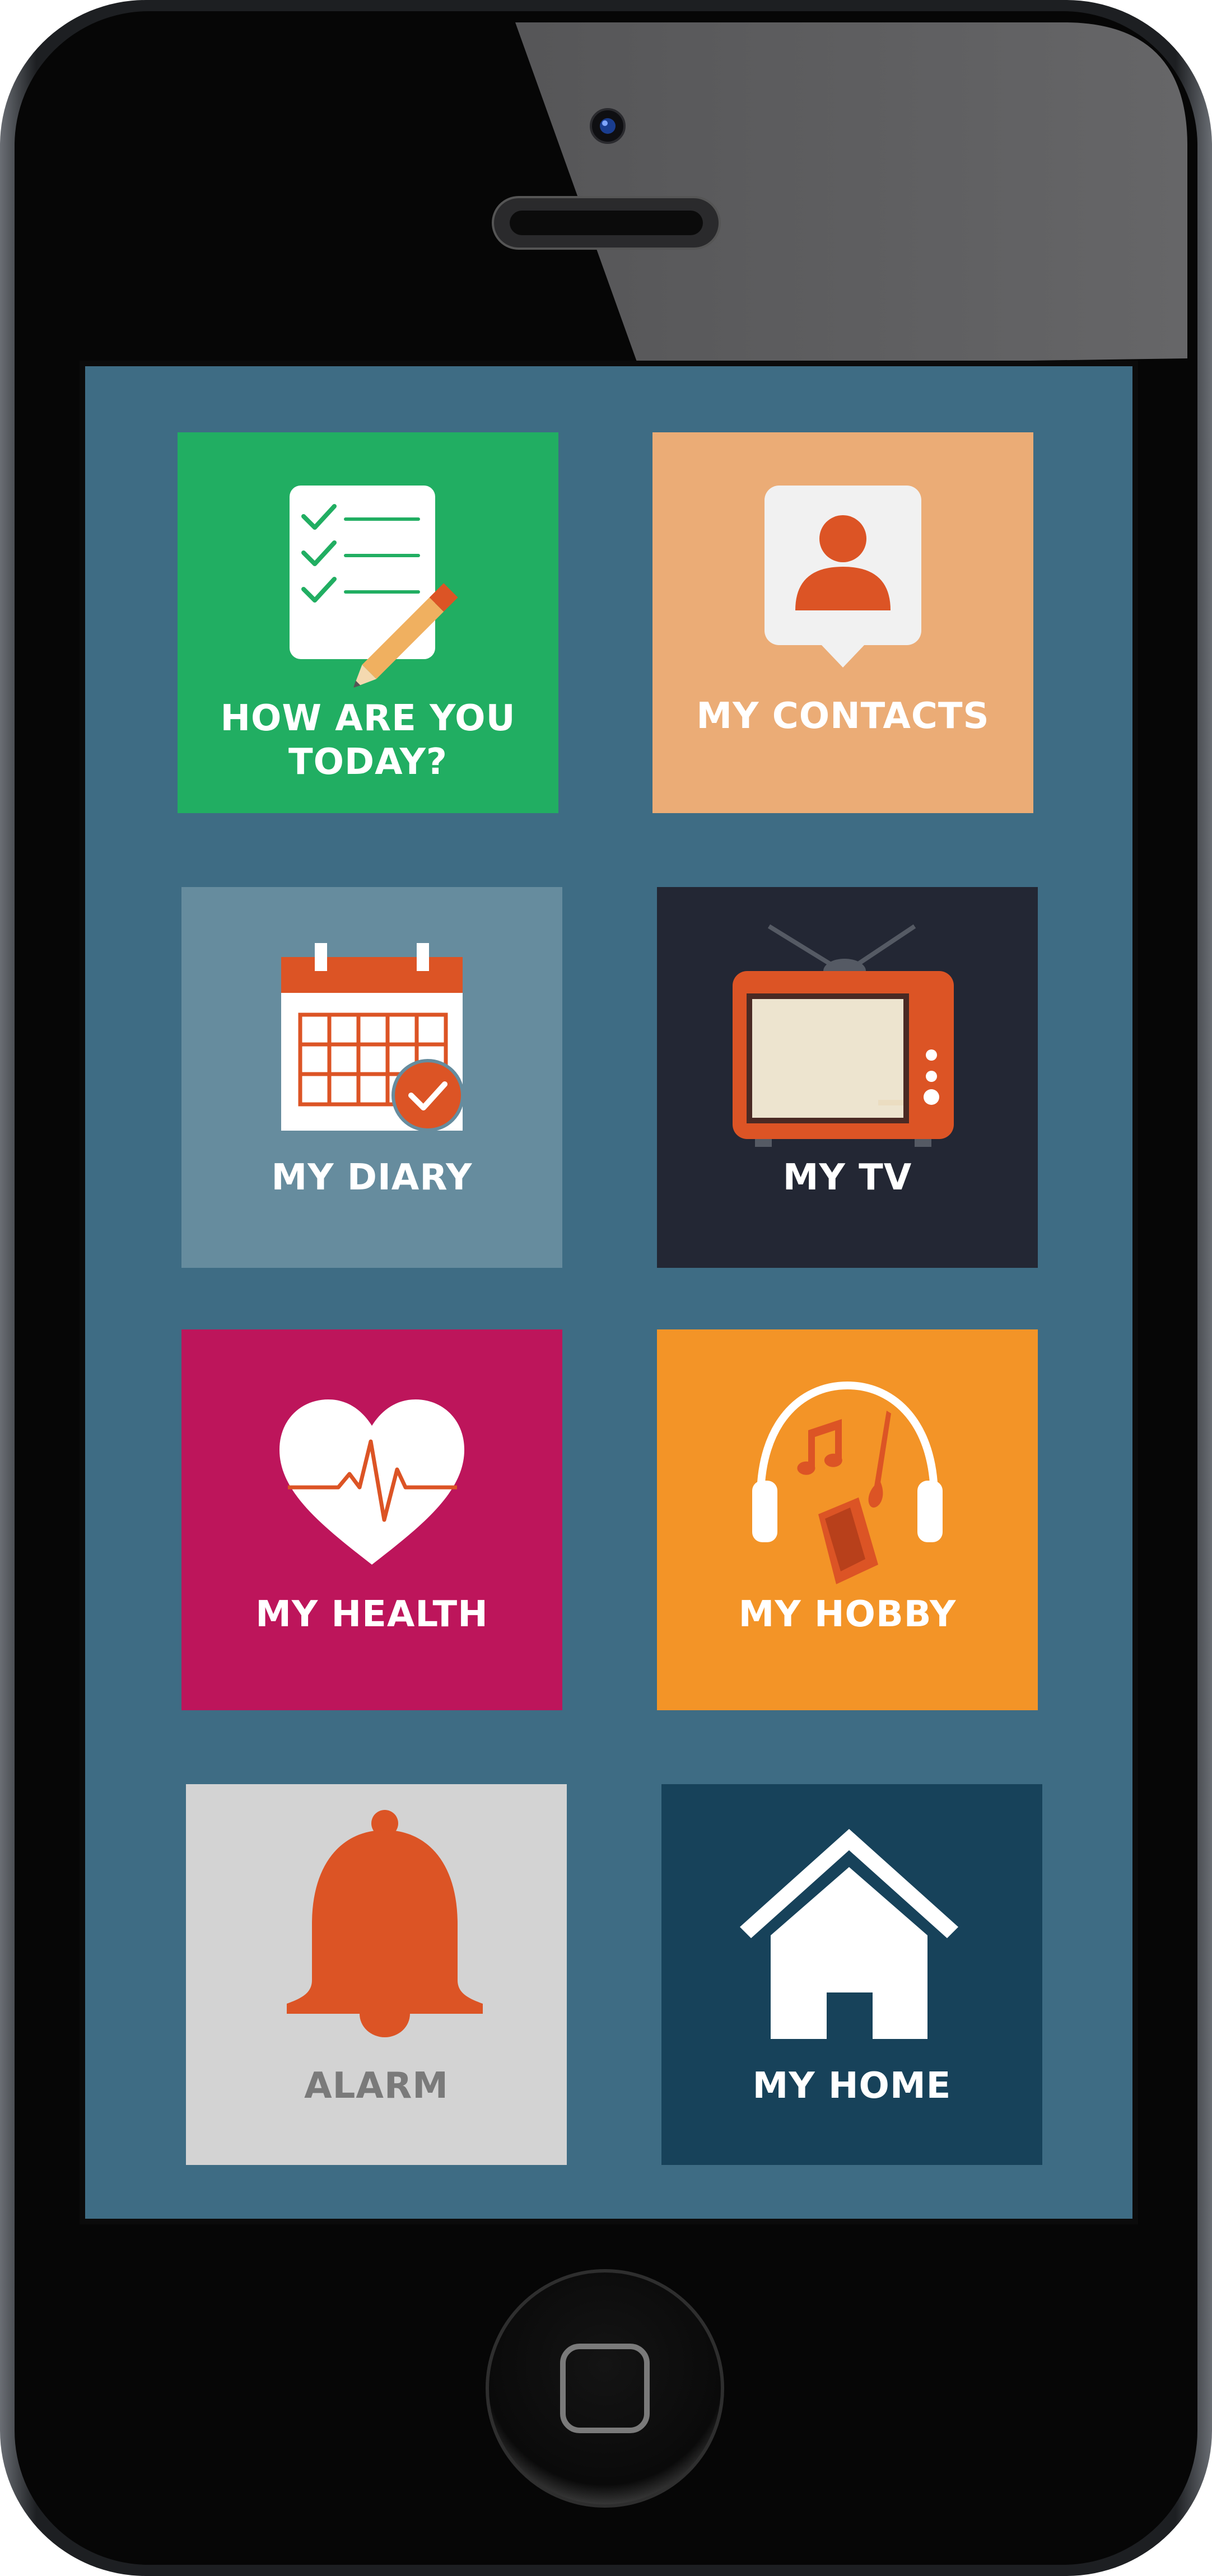 The image size is (1212, 2576). Describe the element at coordinates (847, 1615) in the screenshot. I see `tile-label: MY HOBBY` at that location.